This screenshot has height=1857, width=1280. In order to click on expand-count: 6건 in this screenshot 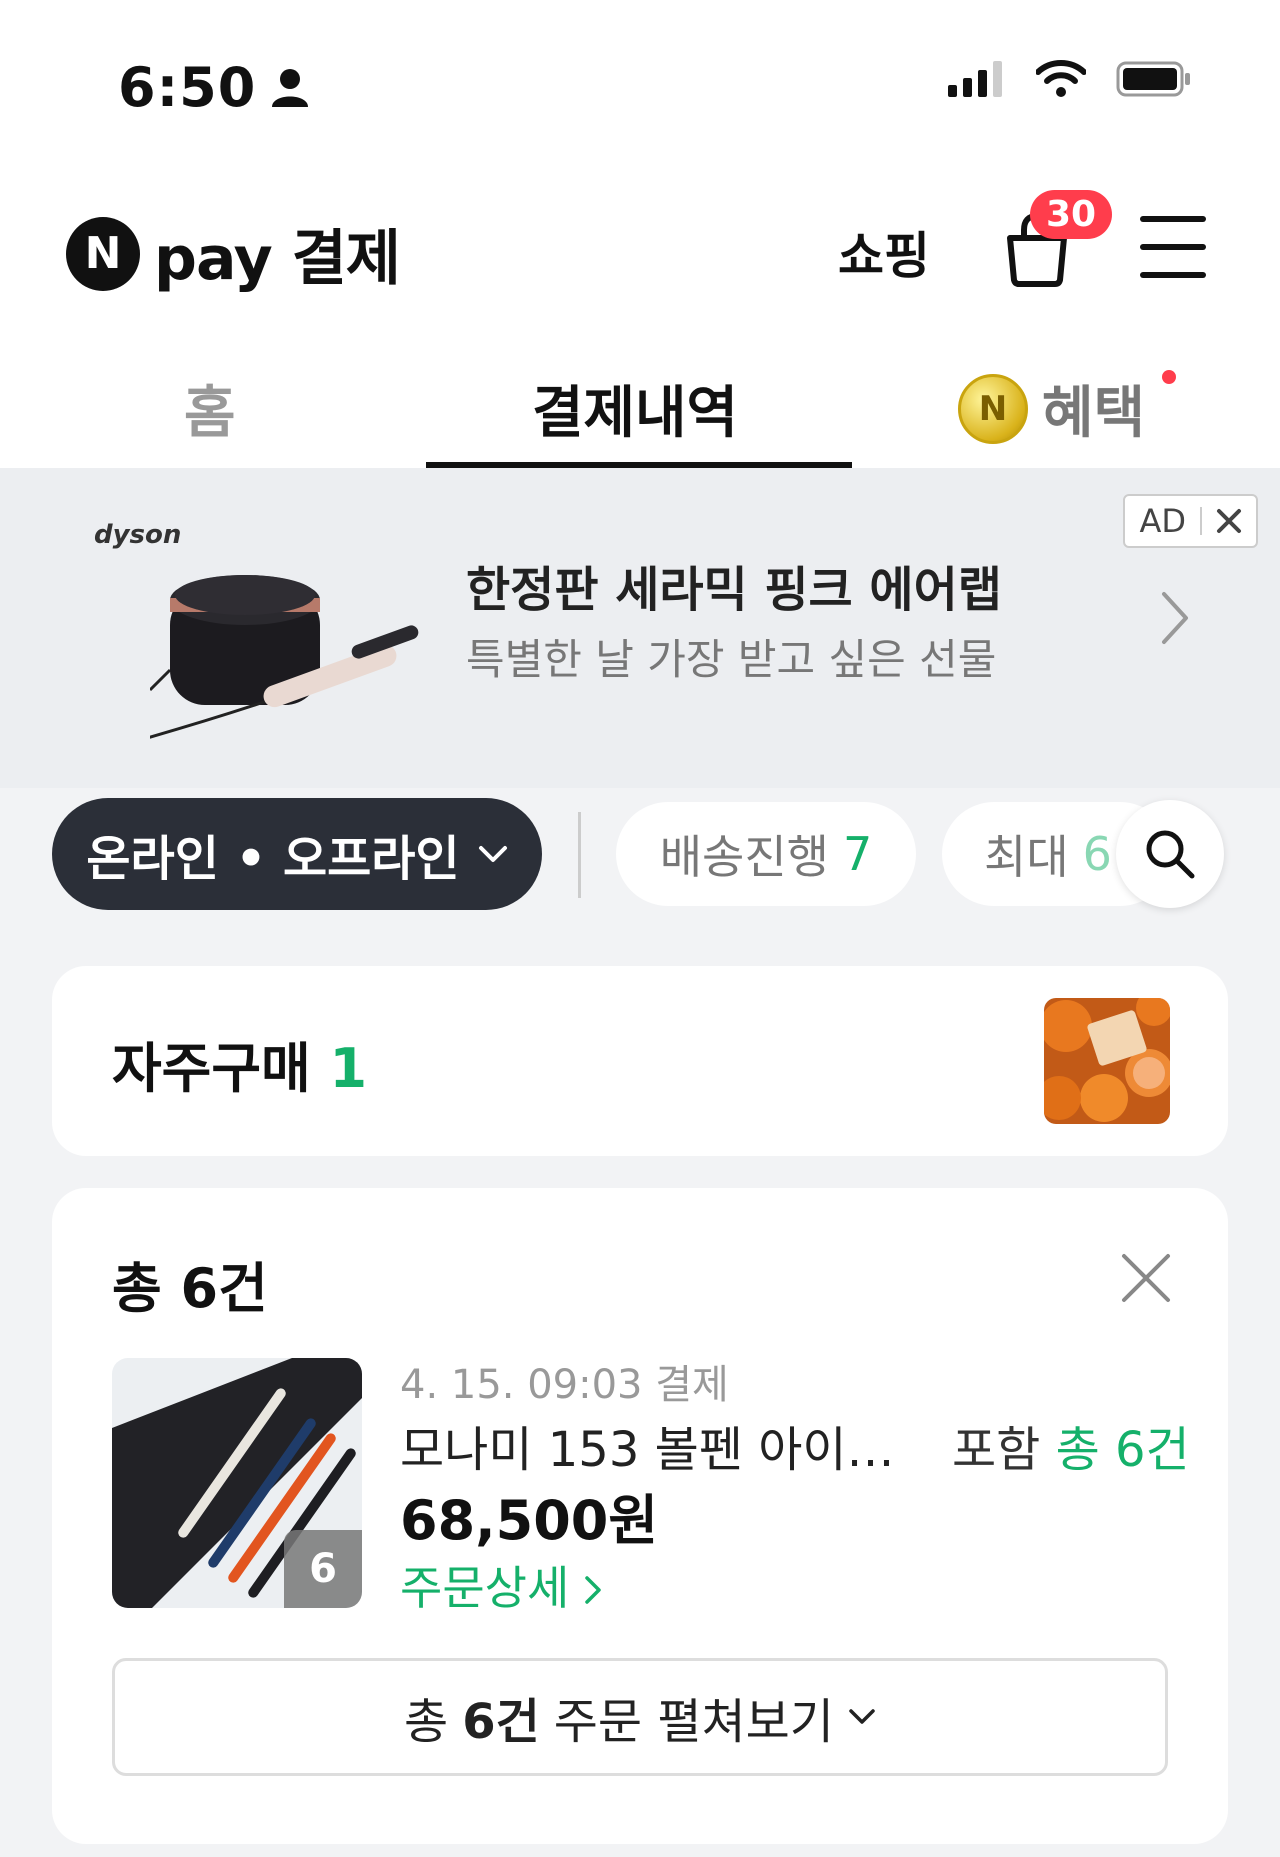, I will do `click(501, 1722)`.